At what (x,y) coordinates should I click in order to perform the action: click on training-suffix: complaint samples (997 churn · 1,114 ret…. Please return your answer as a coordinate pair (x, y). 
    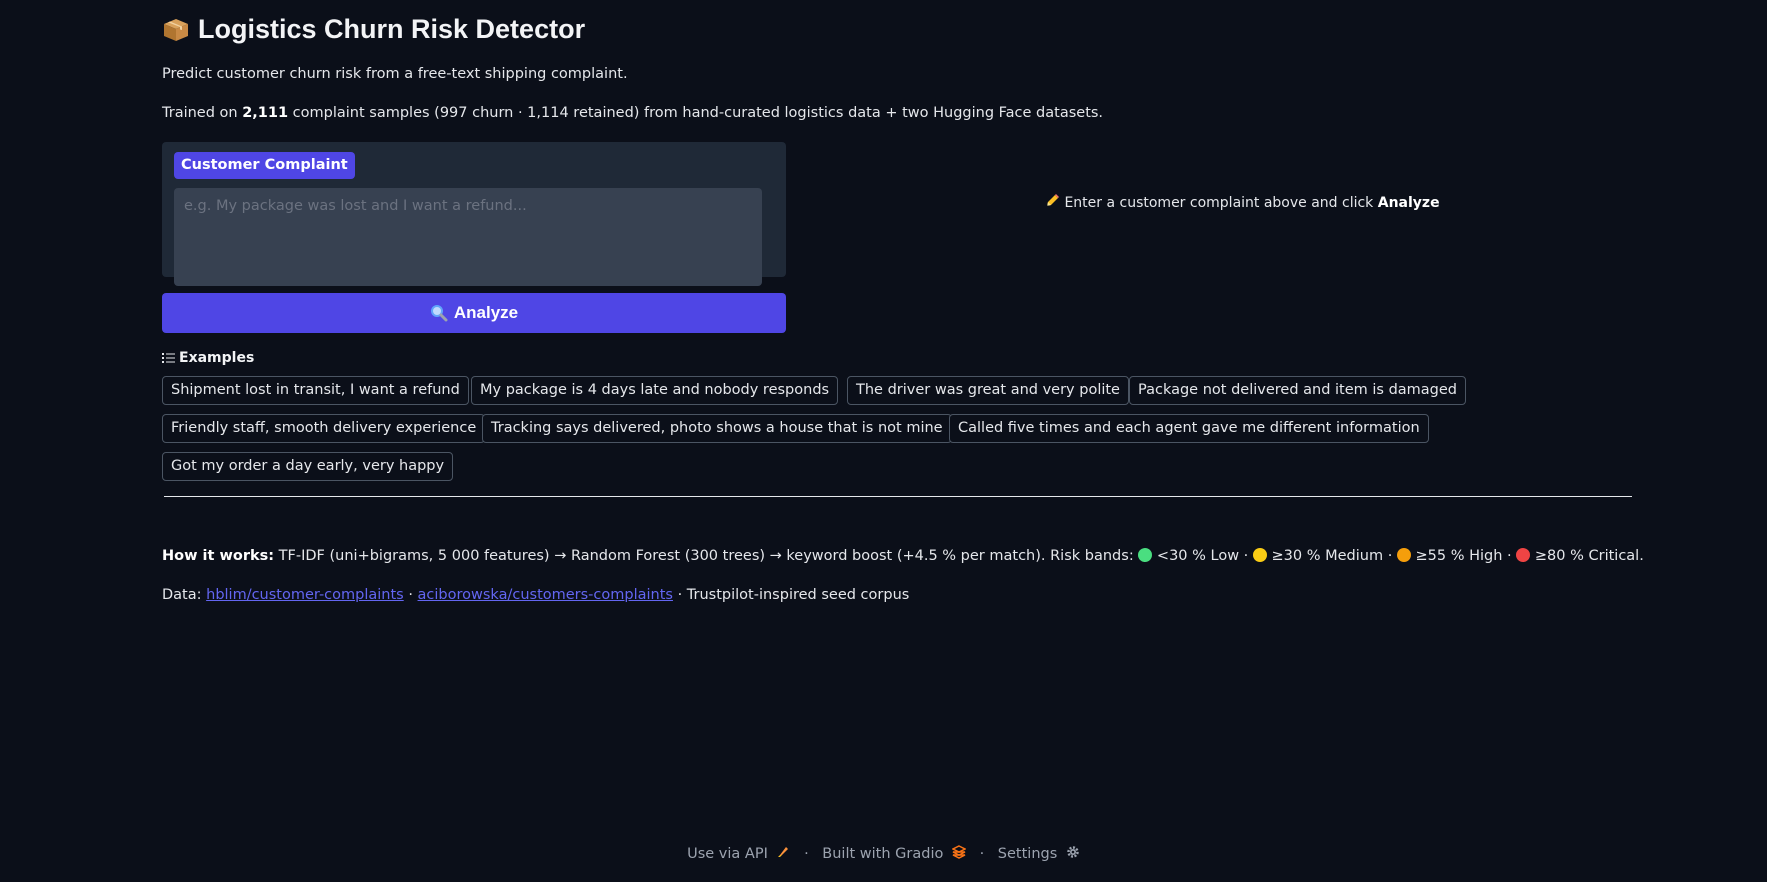
    Looking at the image, I should click on (696, 113).